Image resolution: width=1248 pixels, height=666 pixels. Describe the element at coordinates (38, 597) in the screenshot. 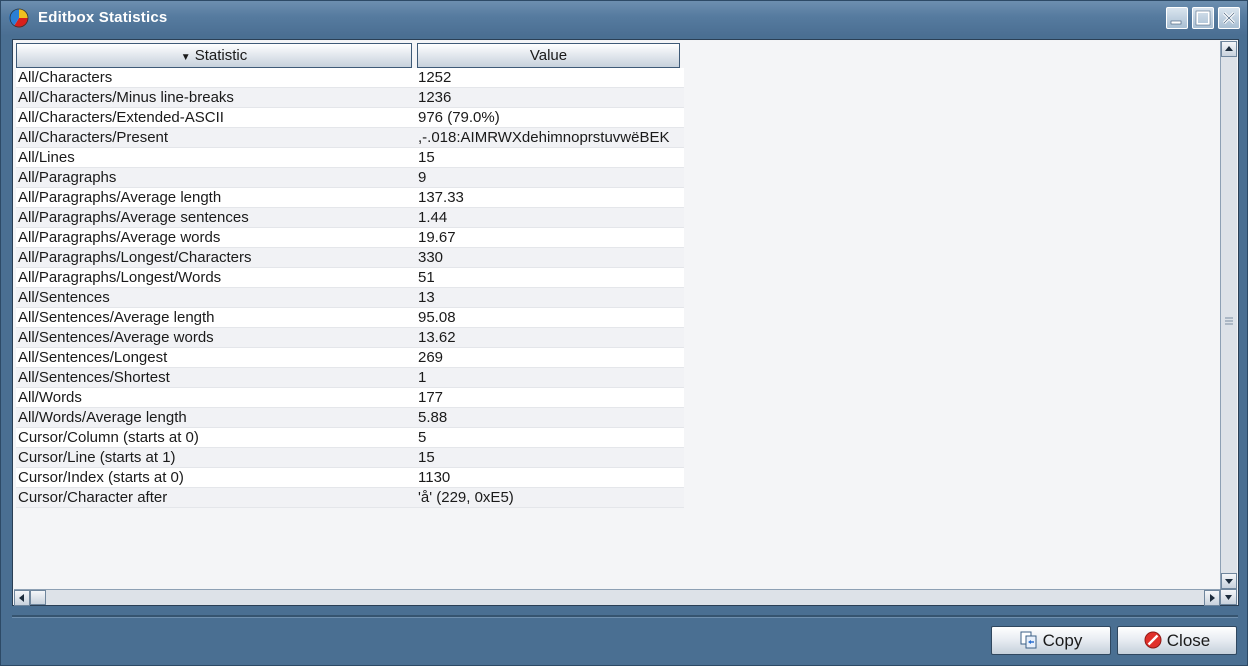

I see `horizontal-scroll-thumb` at that location.